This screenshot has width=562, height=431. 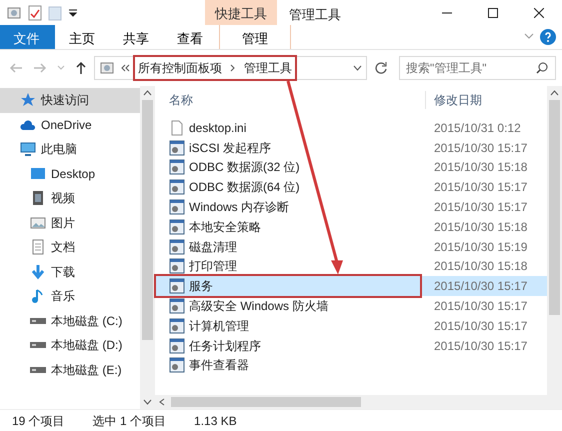 I want to click on file-row: 事件查看器, so click(x=351, y=366).